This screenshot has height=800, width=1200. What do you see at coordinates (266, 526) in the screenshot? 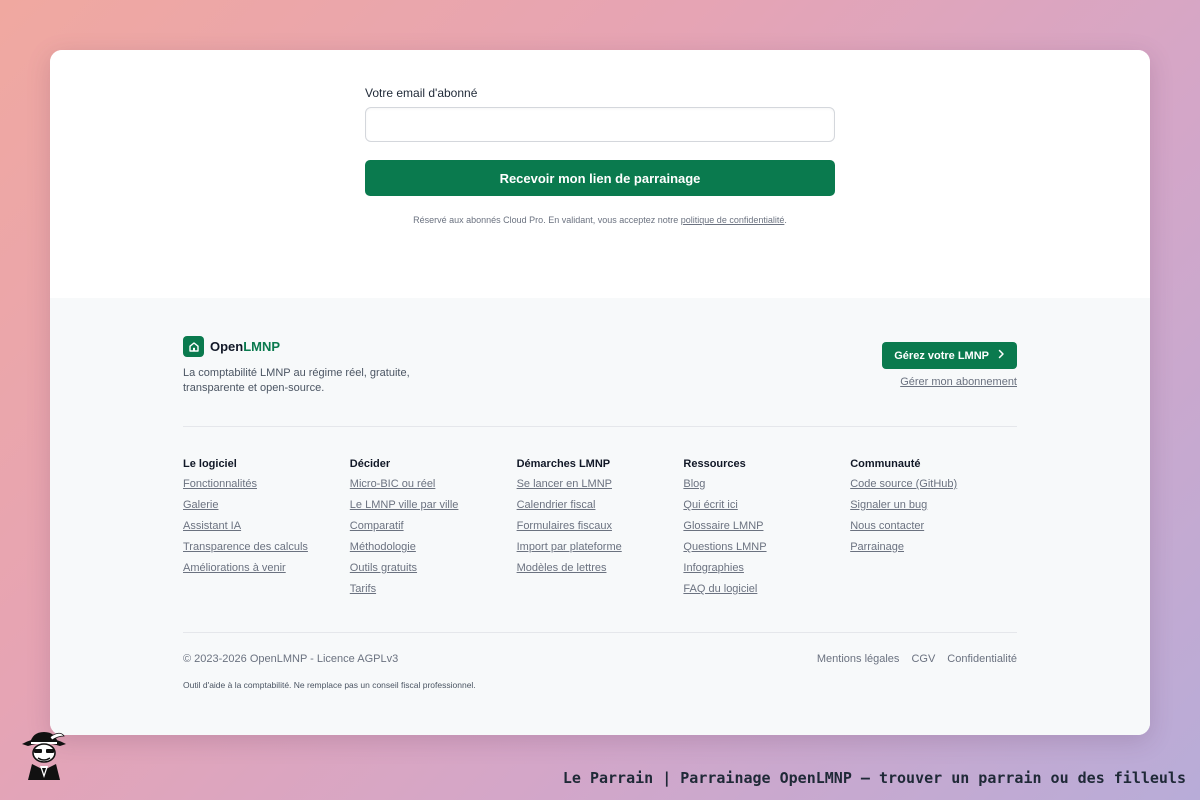
I see `footer-link: Assistant IA` at bounding box center [266, 526].